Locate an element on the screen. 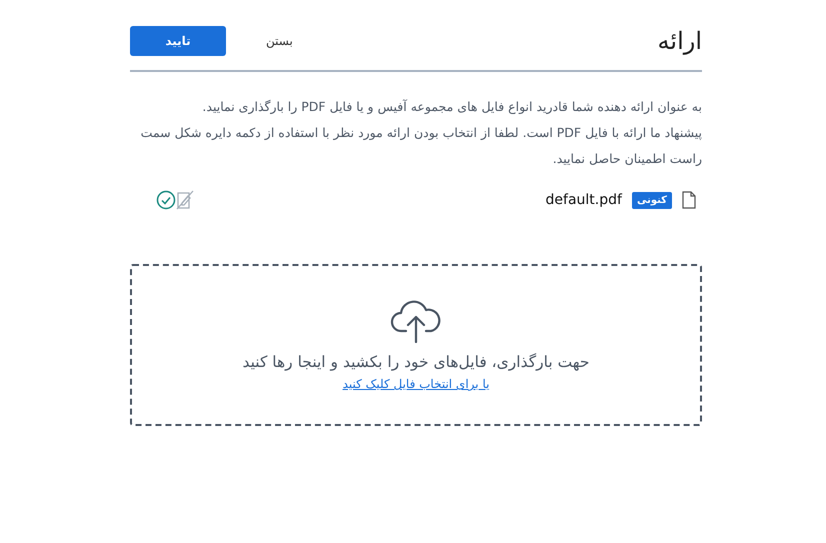 This screenshot has height=543, width=826. select-file-link: یا برای انتخاب فایل کلیک کنید is located at coordinates (416, 384).